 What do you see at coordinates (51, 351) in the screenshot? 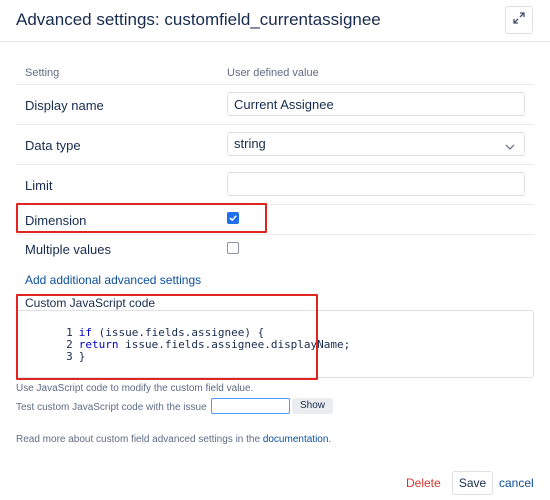
I see `code-line: 3}` at bounding box center [51, 351].